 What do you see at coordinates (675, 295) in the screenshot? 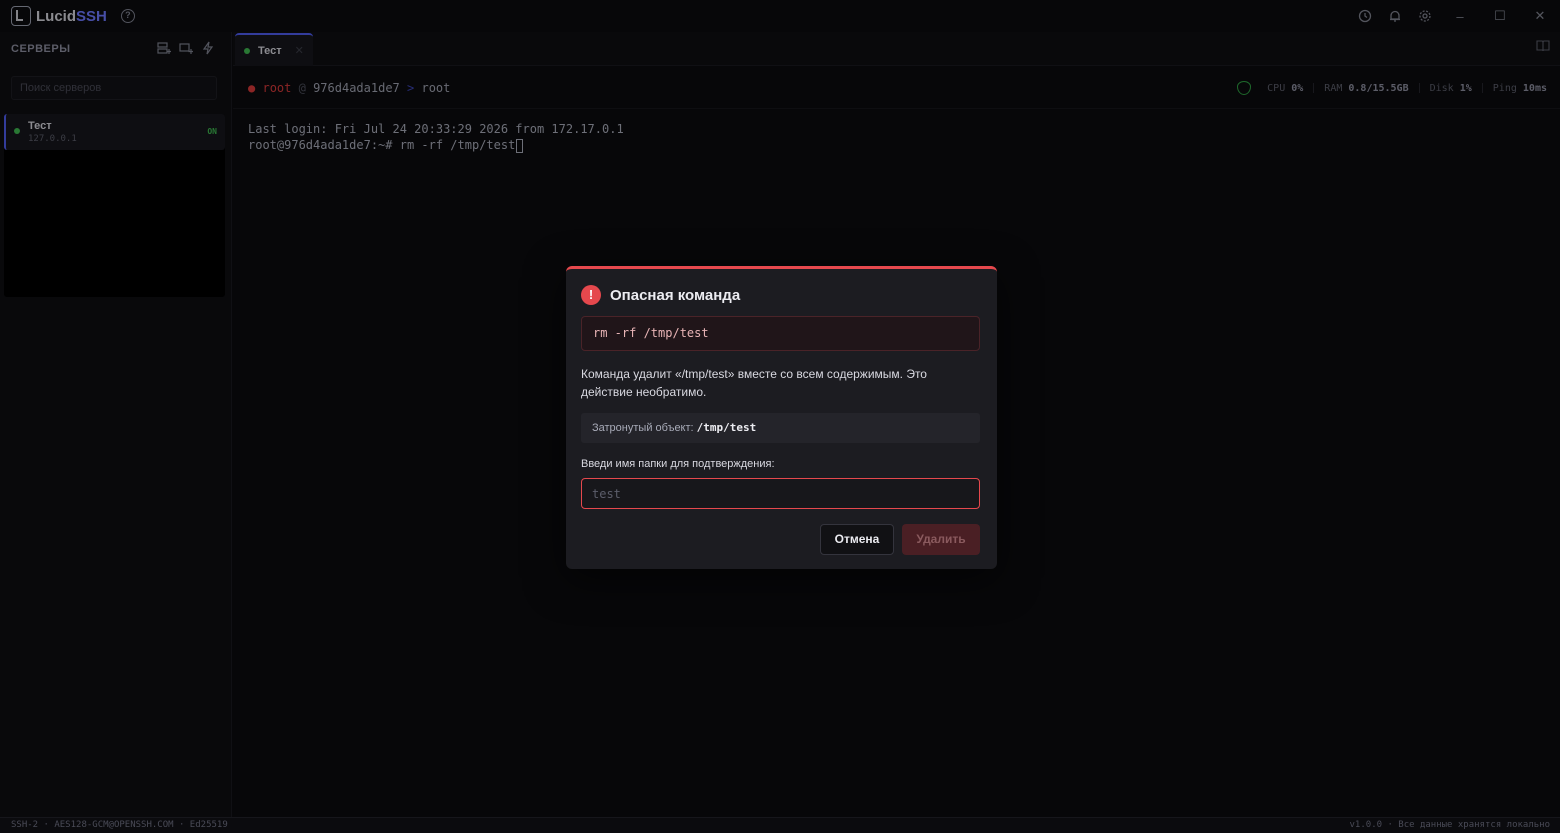
I see `dialog-title: Опасная команда` at bounding box center [675, 295].